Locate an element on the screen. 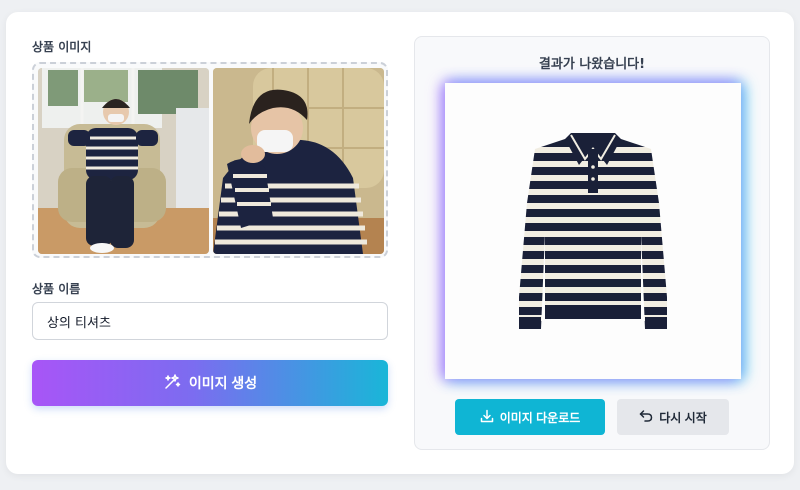 The width and height of the screenshot is (800, 490). restart-button: 다시 시작 is located at coordinates (673, 417).